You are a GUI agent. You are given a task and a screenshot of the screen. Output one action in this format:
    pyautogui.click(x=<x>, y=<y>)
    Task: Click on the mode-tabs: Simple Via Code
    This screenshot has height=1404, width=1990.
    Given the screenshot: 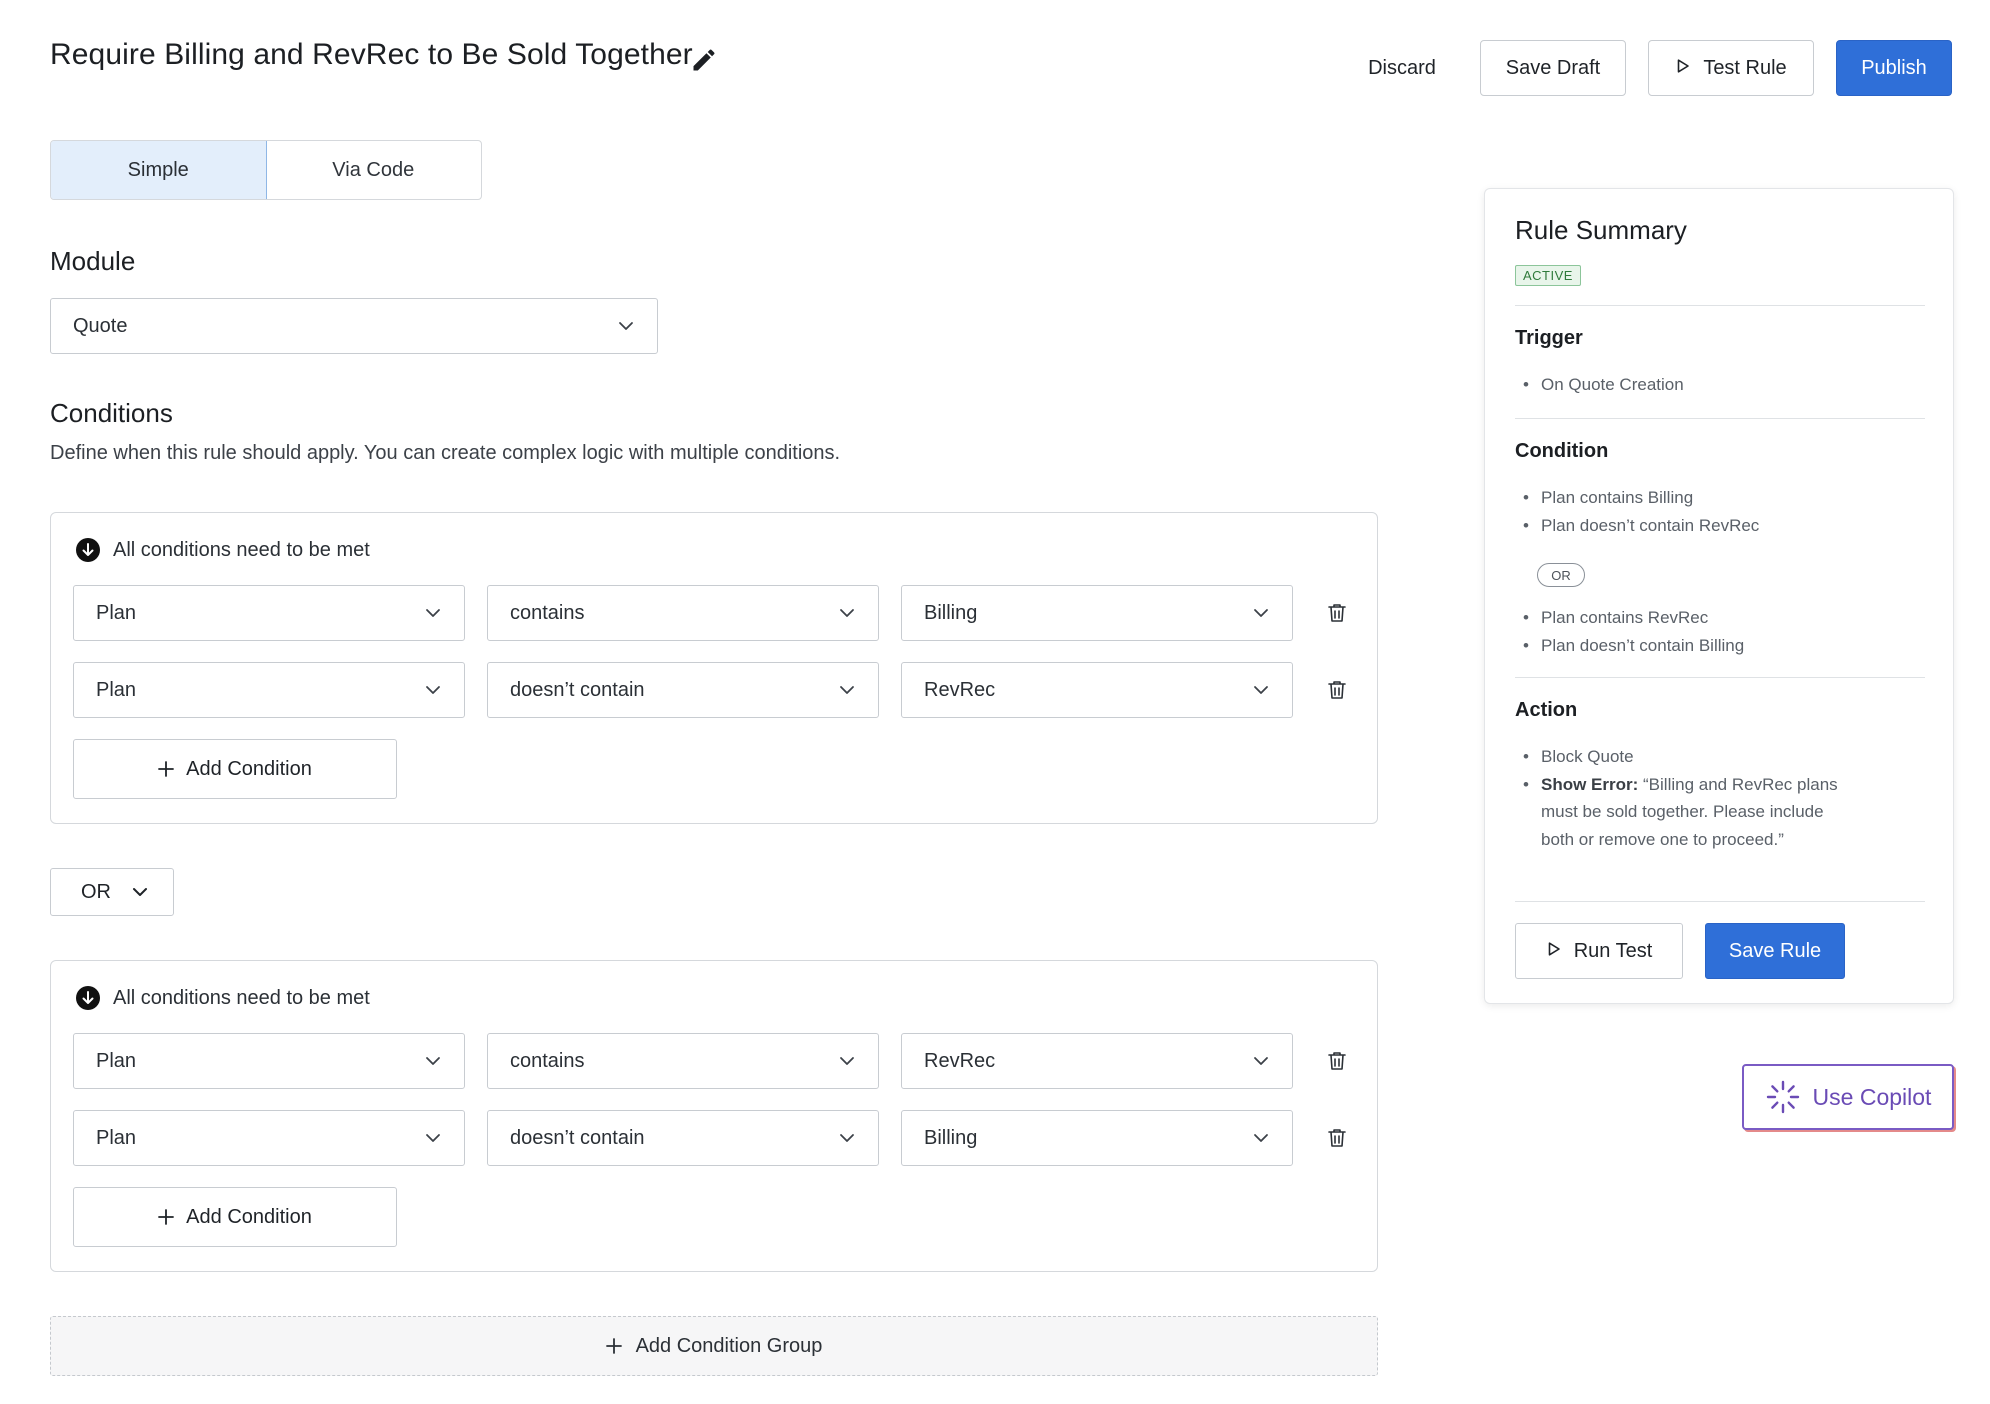 What is the action you would take?
    pyautogui.click(x=266, y=170)
    